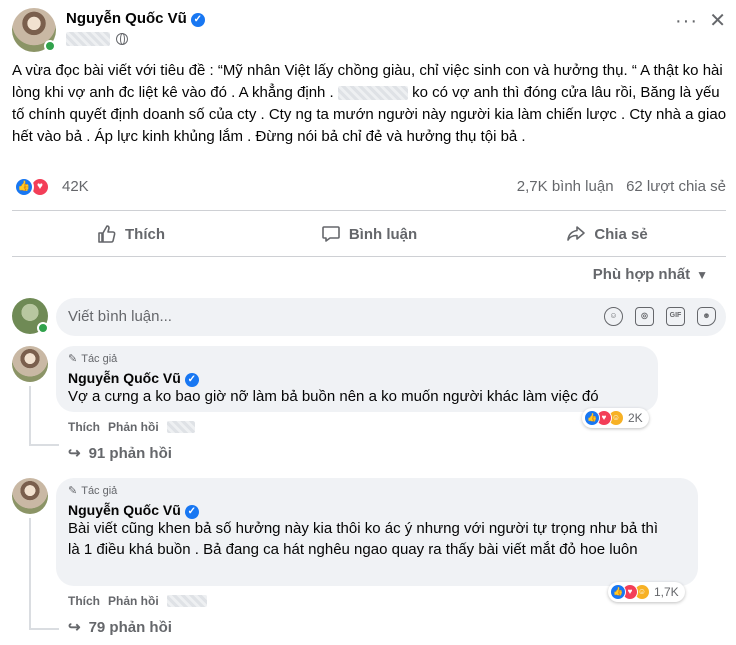 This screenshot has height=645, width=736. What do you see at coordinates (372, 93) in the screenshot?
I see `redacted-text` at bounding box center [372, 93].